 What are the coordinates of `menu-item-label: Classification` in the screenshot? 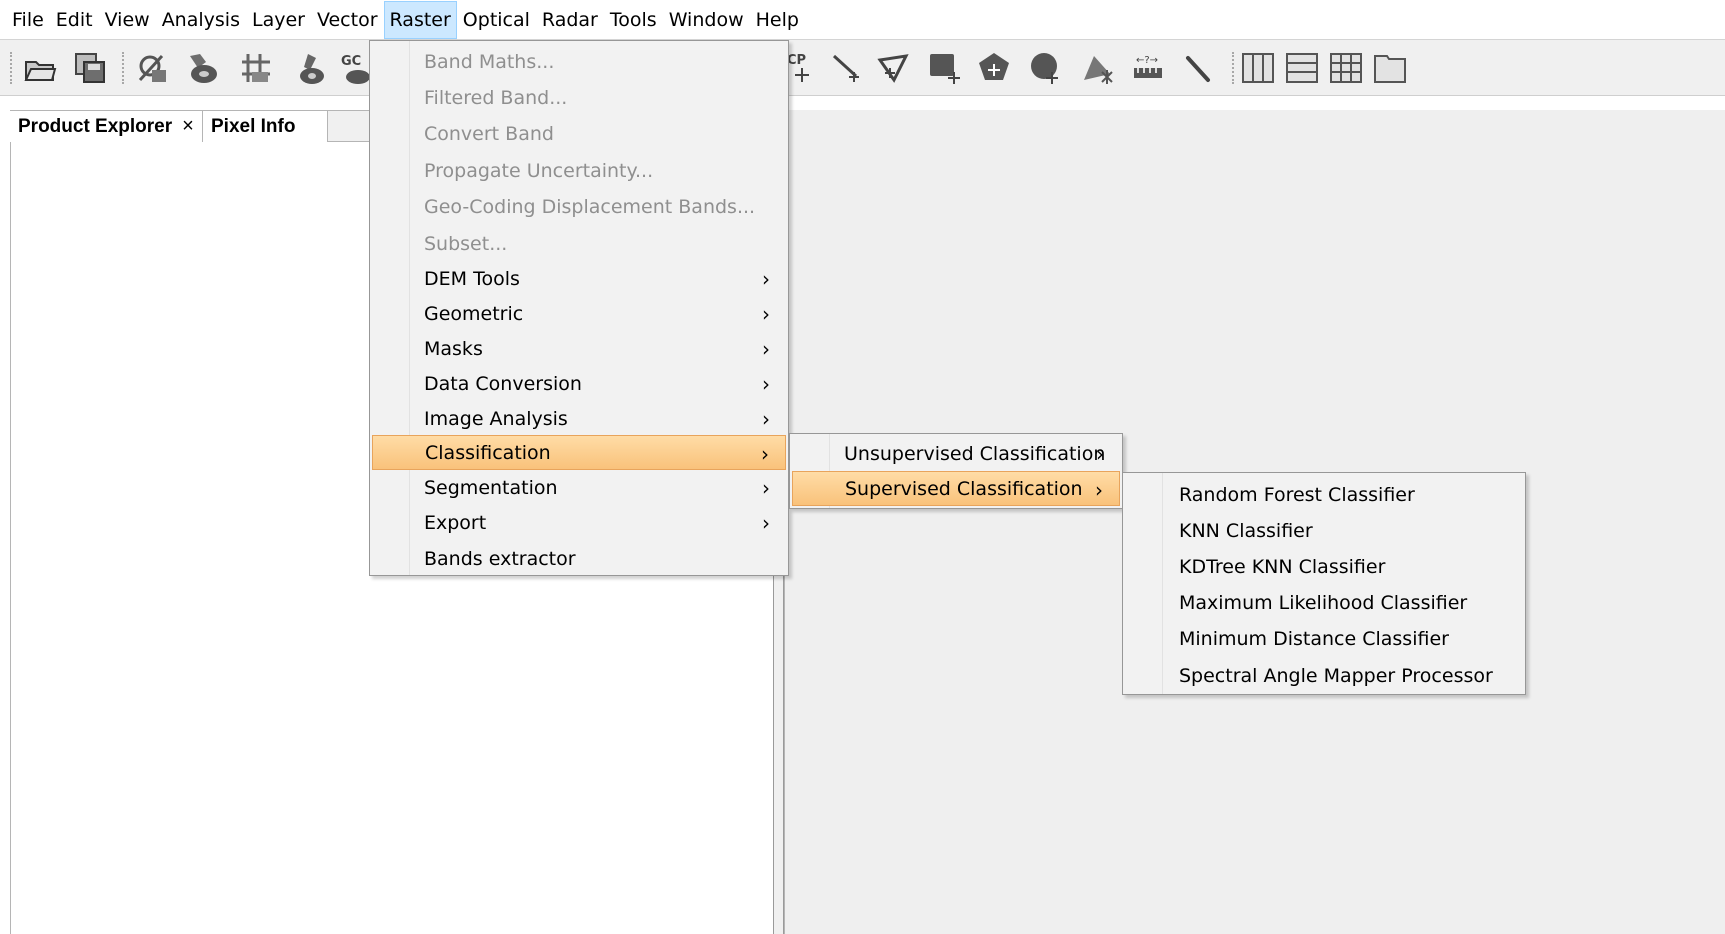 It's located at (488, 452).